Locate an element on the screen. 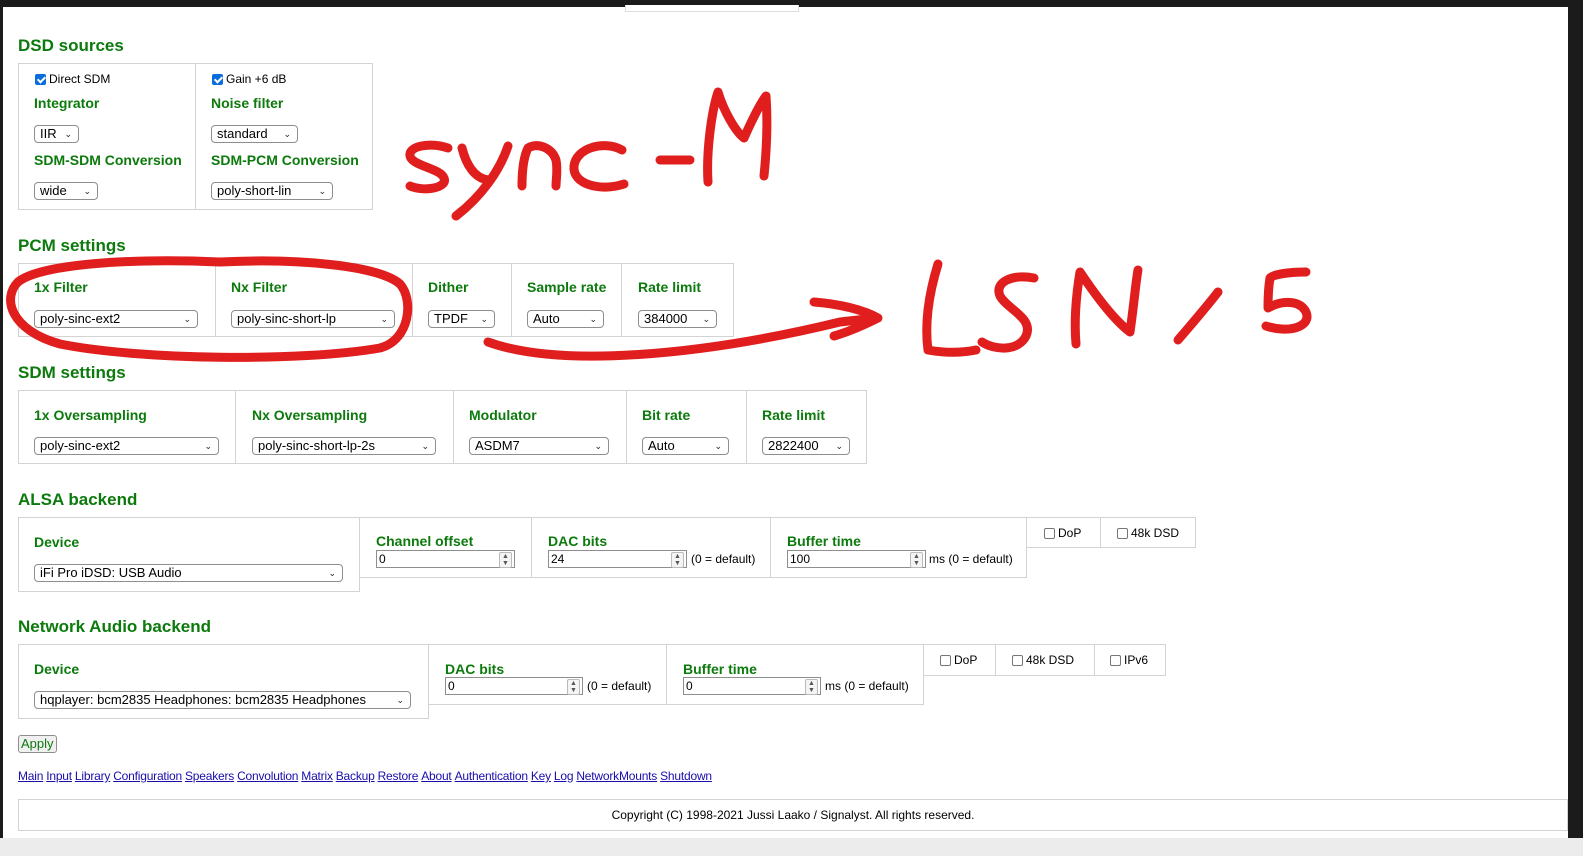 The width and height of the screenshot is (1583, 856). nav-link-log: Log is located at coordinates (564, 776).